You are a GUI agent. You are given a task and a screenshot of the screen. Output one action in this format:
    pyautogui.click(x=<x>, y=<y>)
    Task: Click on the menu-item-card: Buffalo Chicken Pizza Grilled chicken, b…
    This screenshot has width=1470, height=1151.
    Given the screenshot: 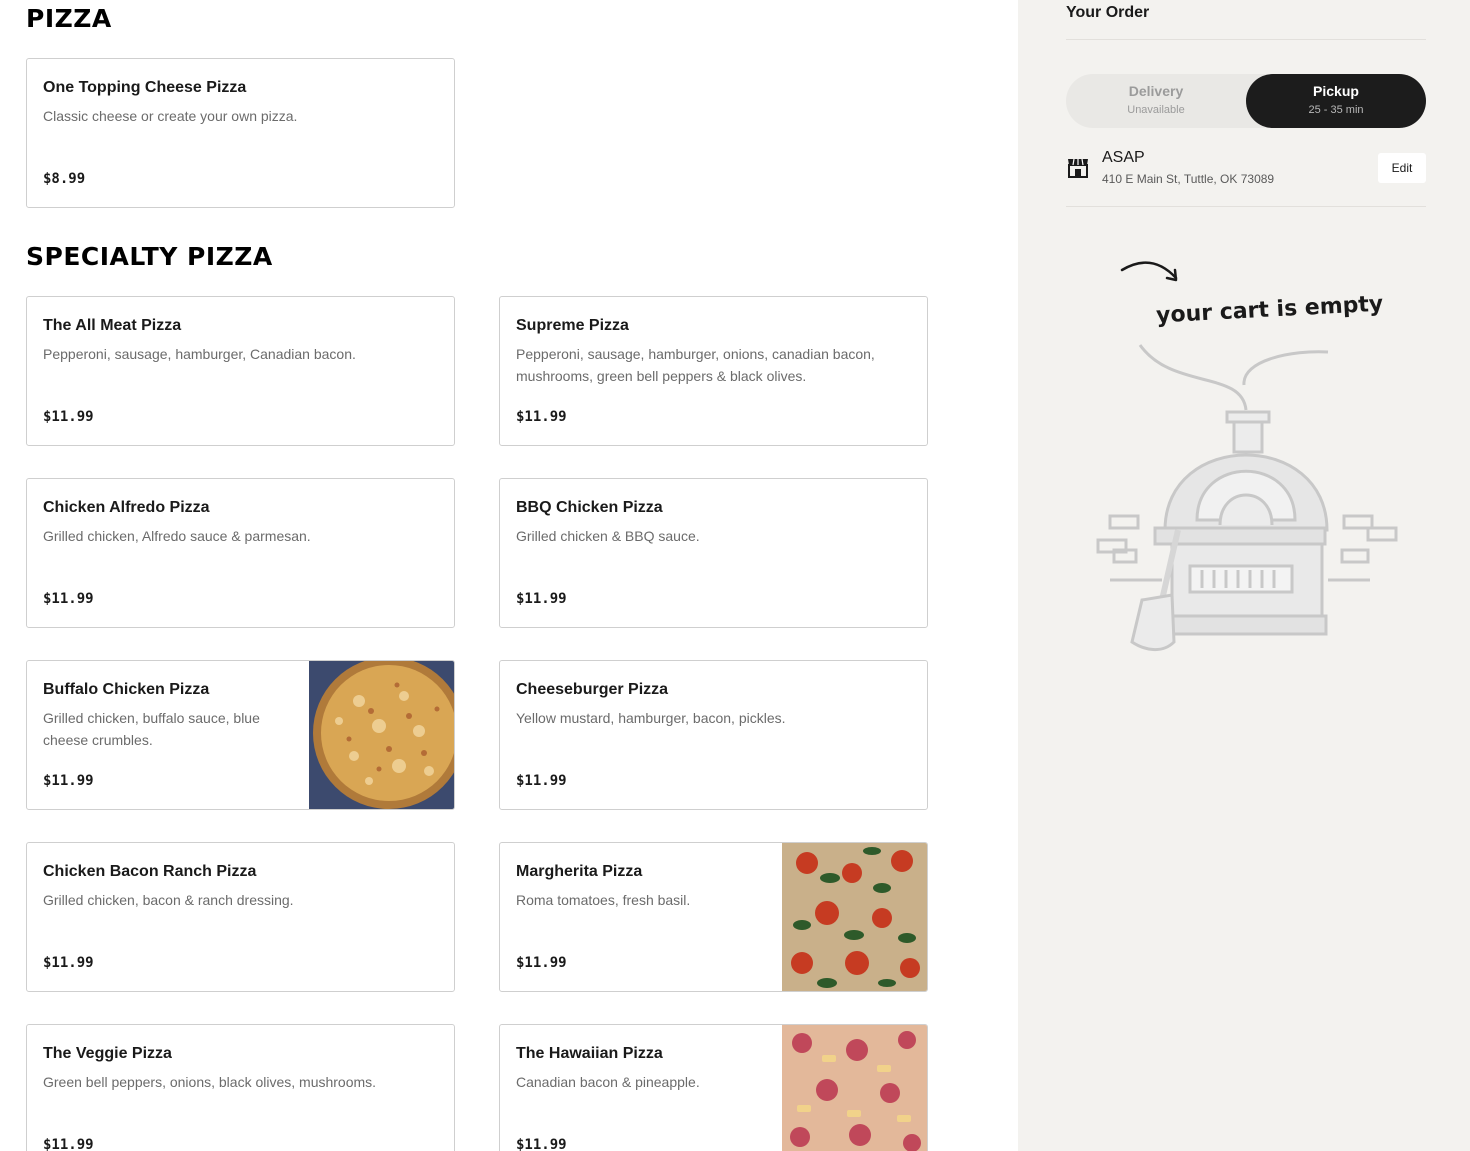 What is the action you would take?
    pyautogui.click(x=240, y=735)
    